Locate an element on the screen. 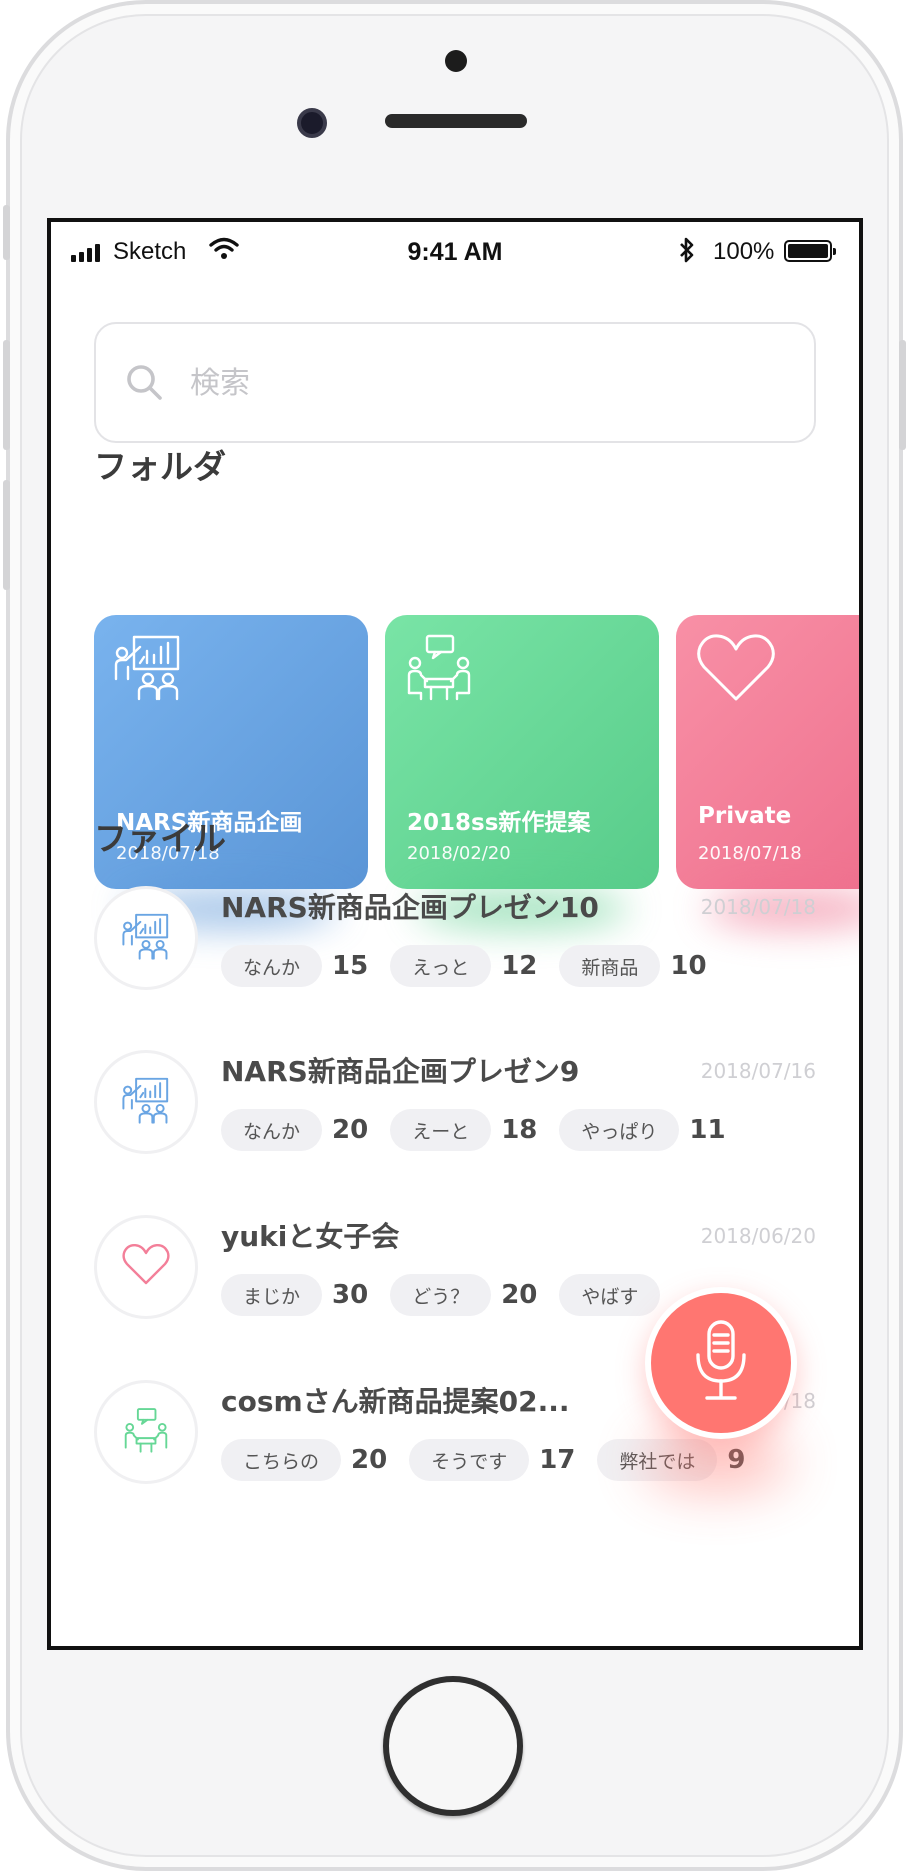 Image resolution: width=909 pixels, height=1871 pixels. status-bar: Sketch 9:41 AM 100% is located at coordinates (455, 252).